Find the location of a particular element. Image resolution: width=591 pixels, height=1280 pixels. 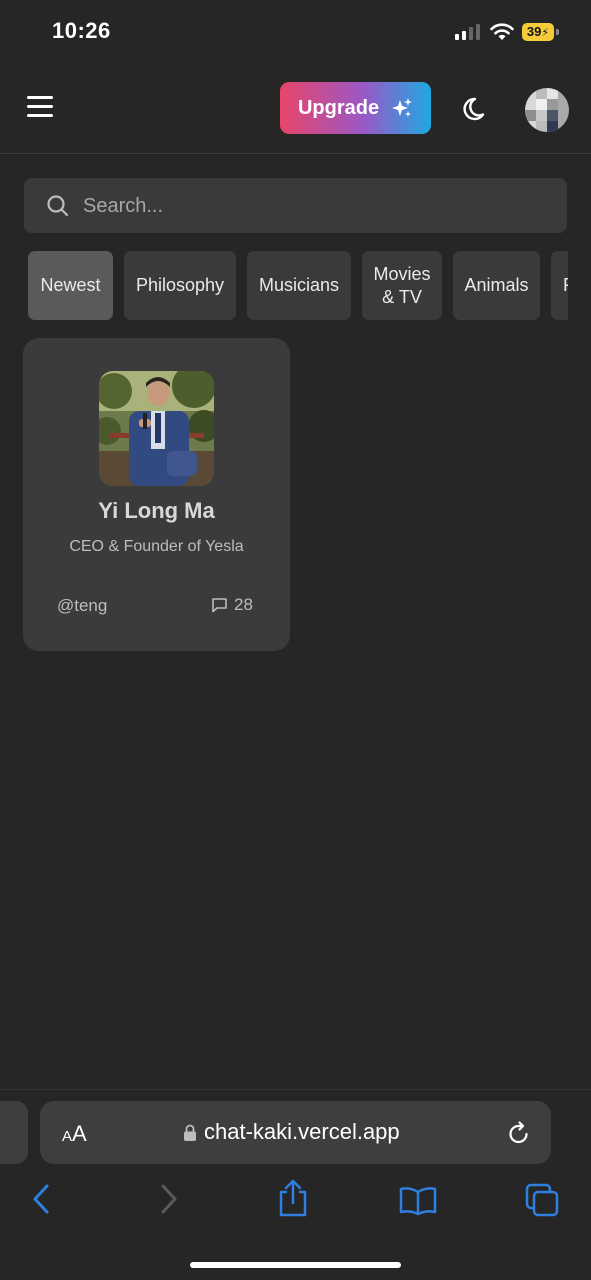

battery-level: 39 is located at coordinates (534, 31).